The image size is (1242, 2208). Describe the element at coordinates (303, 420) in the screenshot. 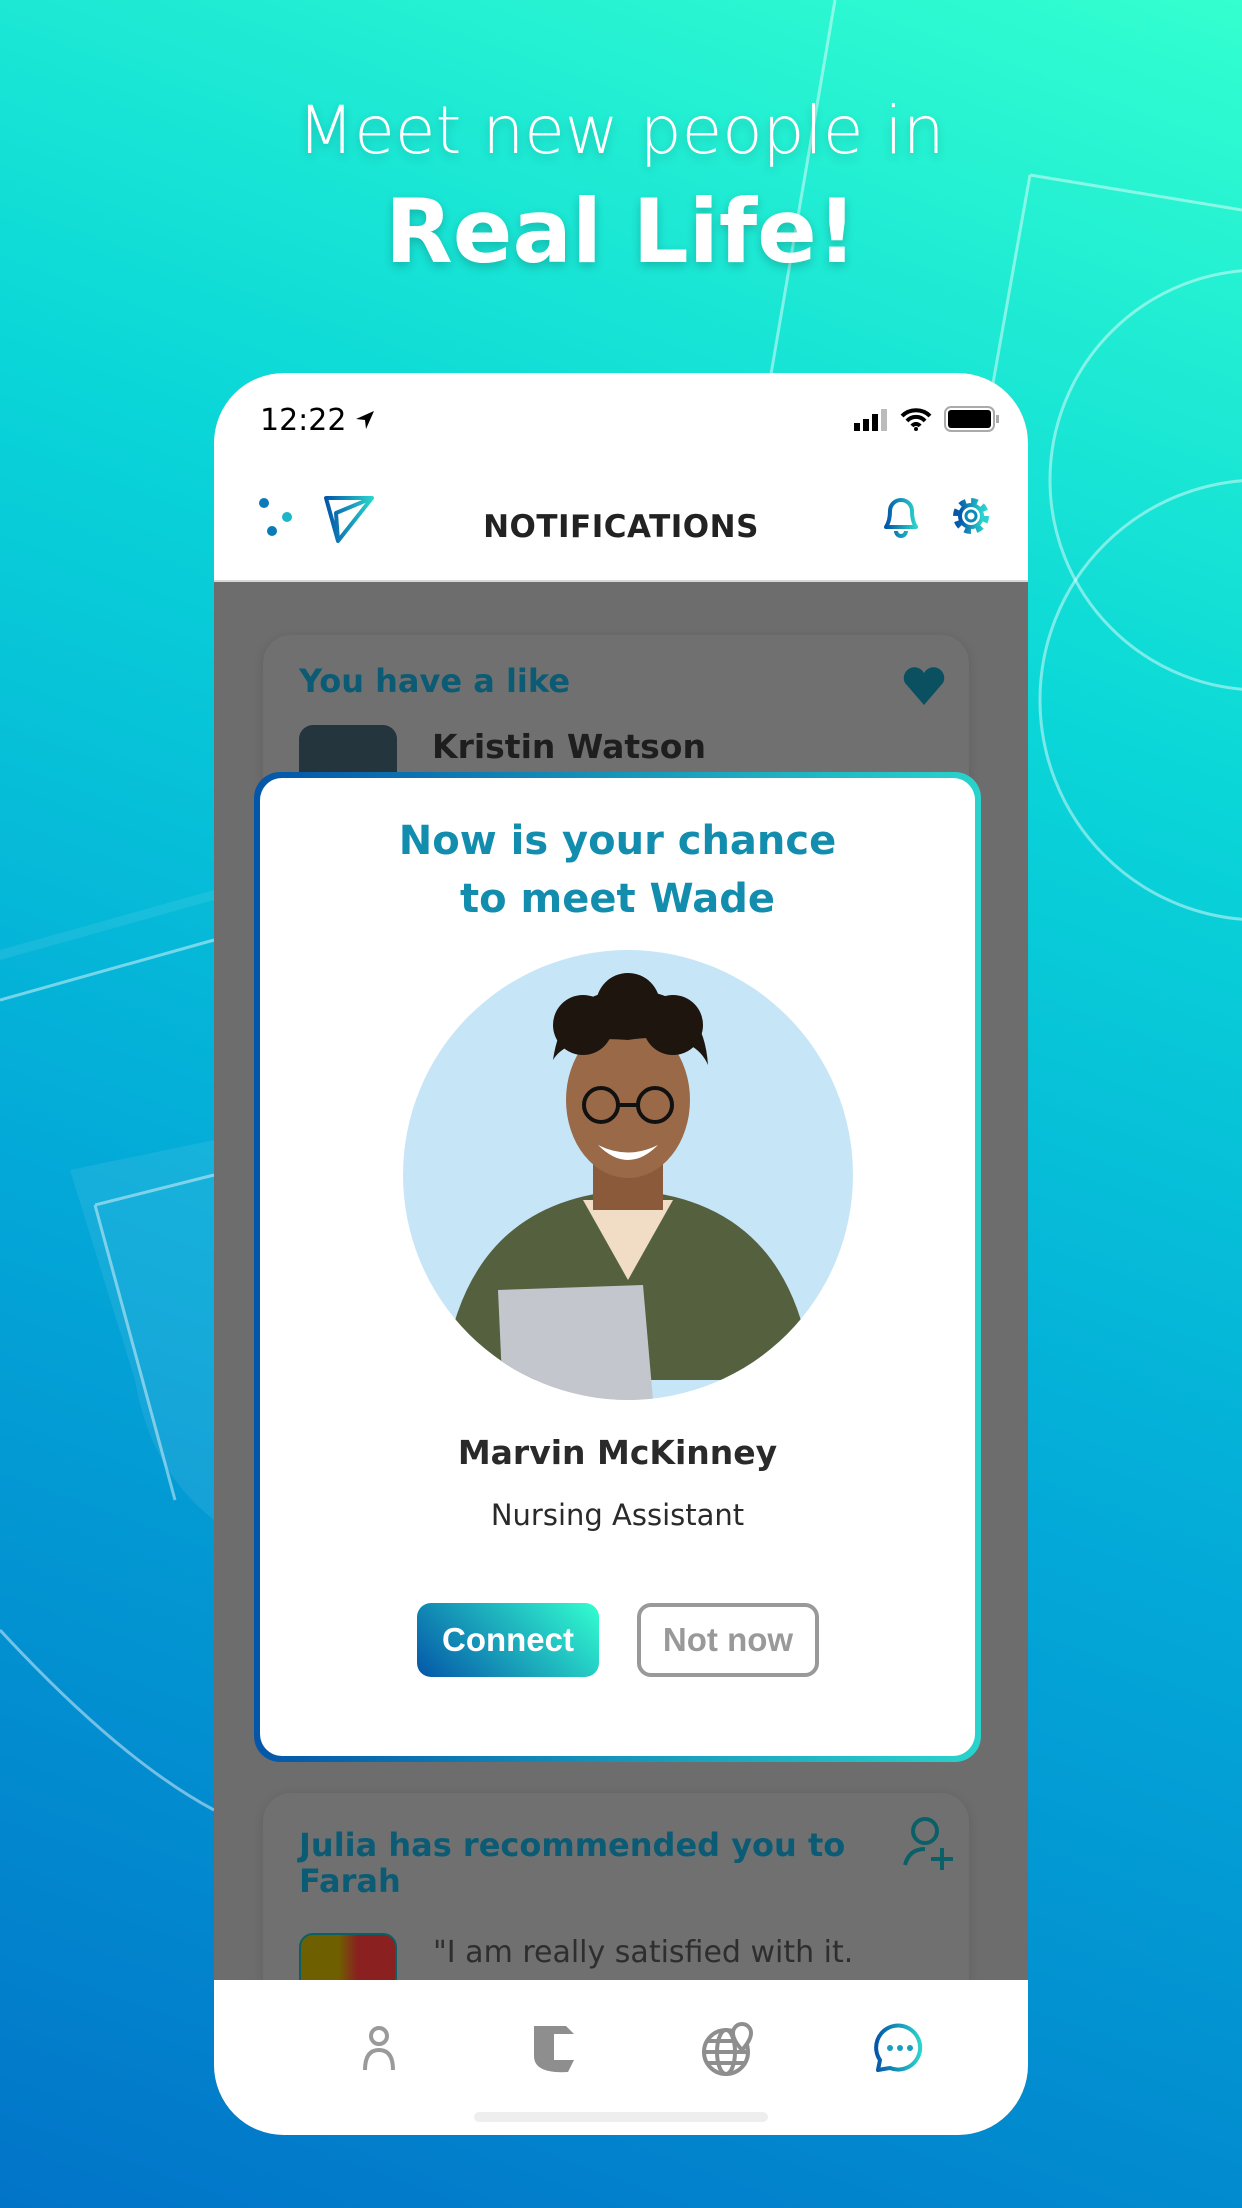

I see `status-time: 12:22` at that location.